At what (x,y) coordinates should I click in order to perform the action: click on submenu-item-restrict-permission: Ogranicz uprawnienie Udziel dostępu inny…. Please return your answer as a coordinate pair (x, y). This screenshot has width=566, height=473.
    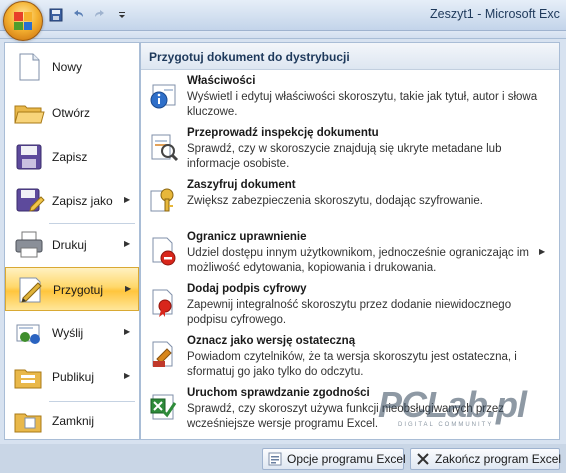
    Looking at the image, I should click on (350, 256).